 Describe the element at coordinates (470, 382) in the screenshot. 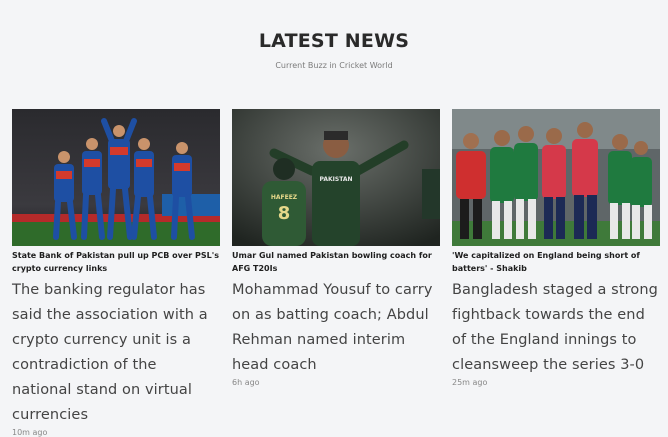

I see `news-timestamp: 25m ago` at that location.